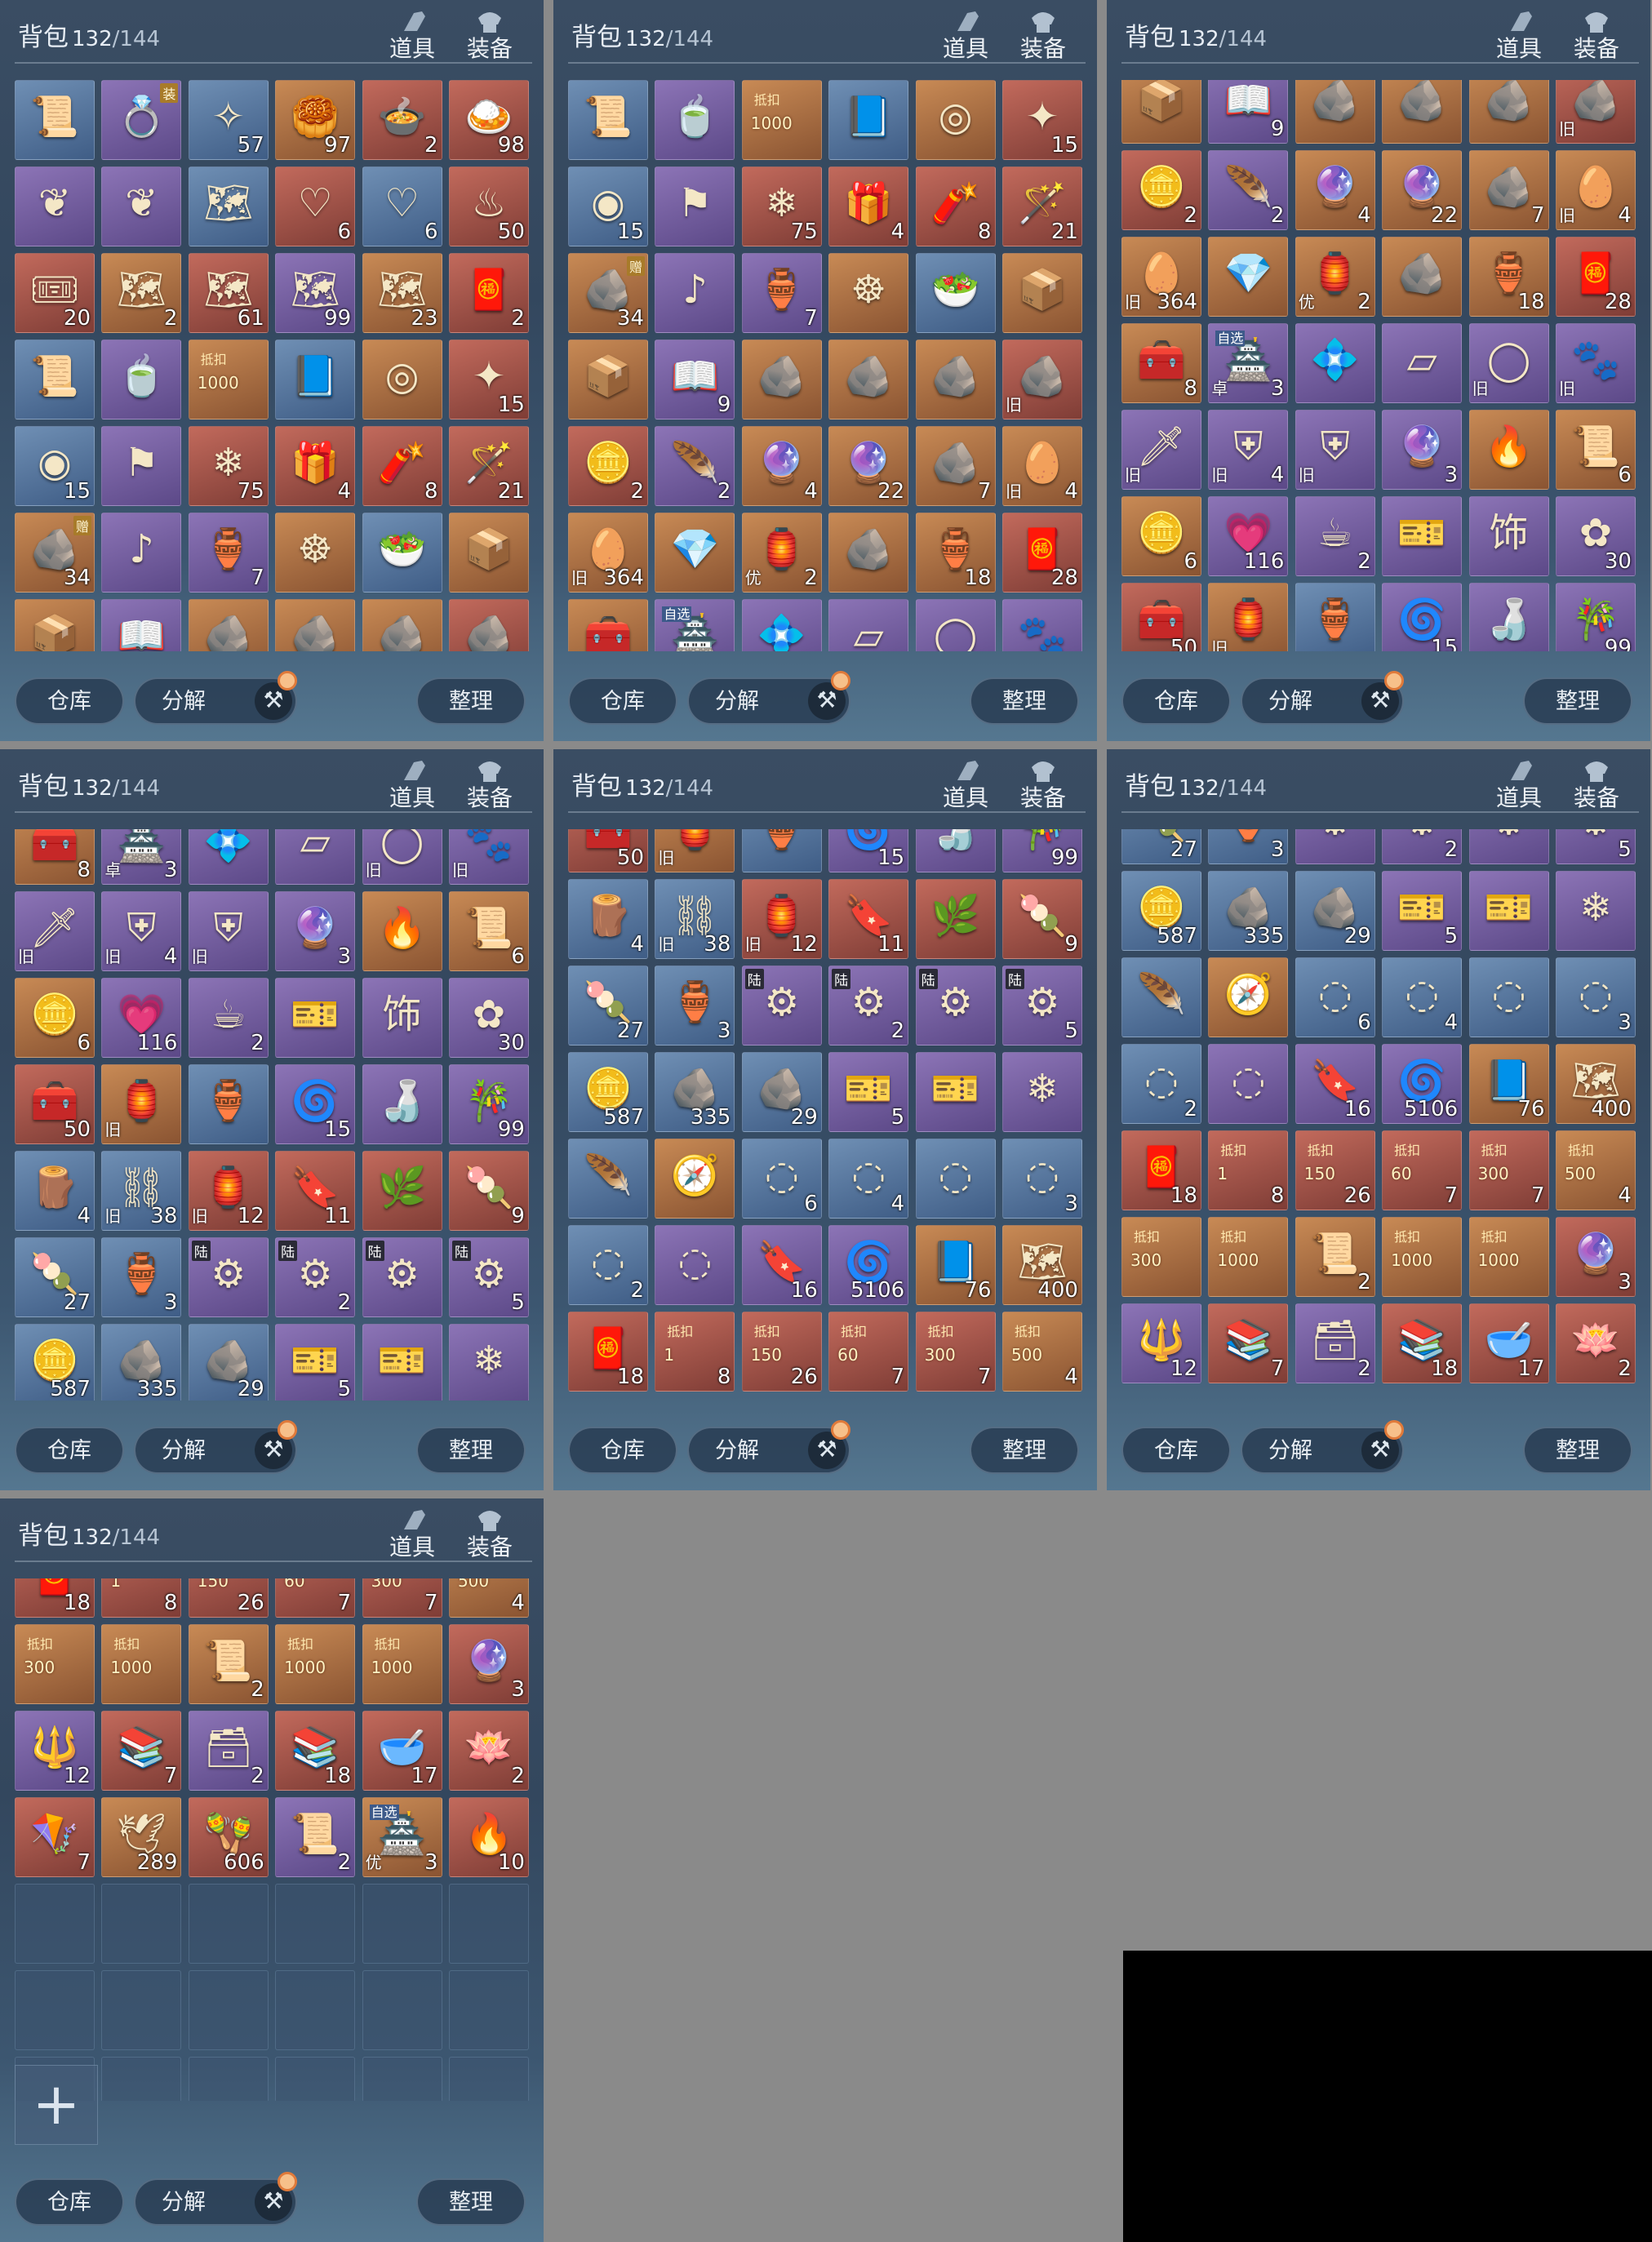  Describe the element at coordinates (1041, 380) in the screenshot. I see `inventory-slot: 🪨旧` at that location.